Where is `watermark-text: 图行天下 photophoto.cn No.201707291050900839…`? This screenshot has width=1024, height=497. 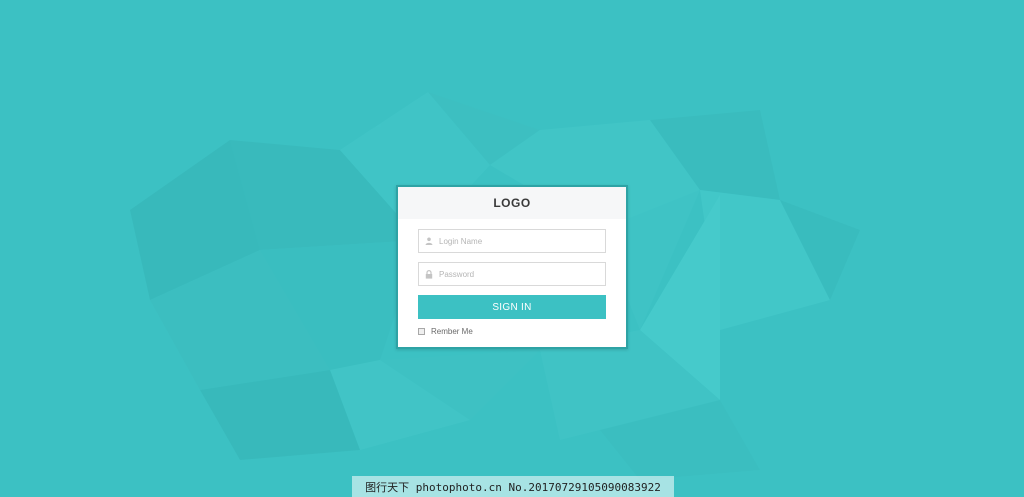
watermark-text: 图行天下 photophoto.cn No.201707291050900839… is located at coordinates (513, 487).